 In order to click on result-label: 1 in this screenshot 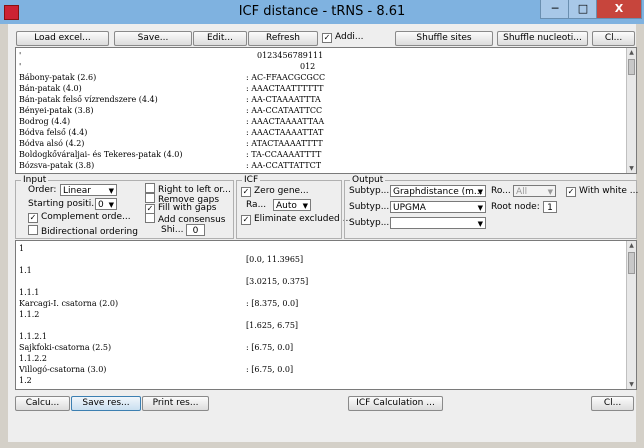, I will do `click(22, 248)`.